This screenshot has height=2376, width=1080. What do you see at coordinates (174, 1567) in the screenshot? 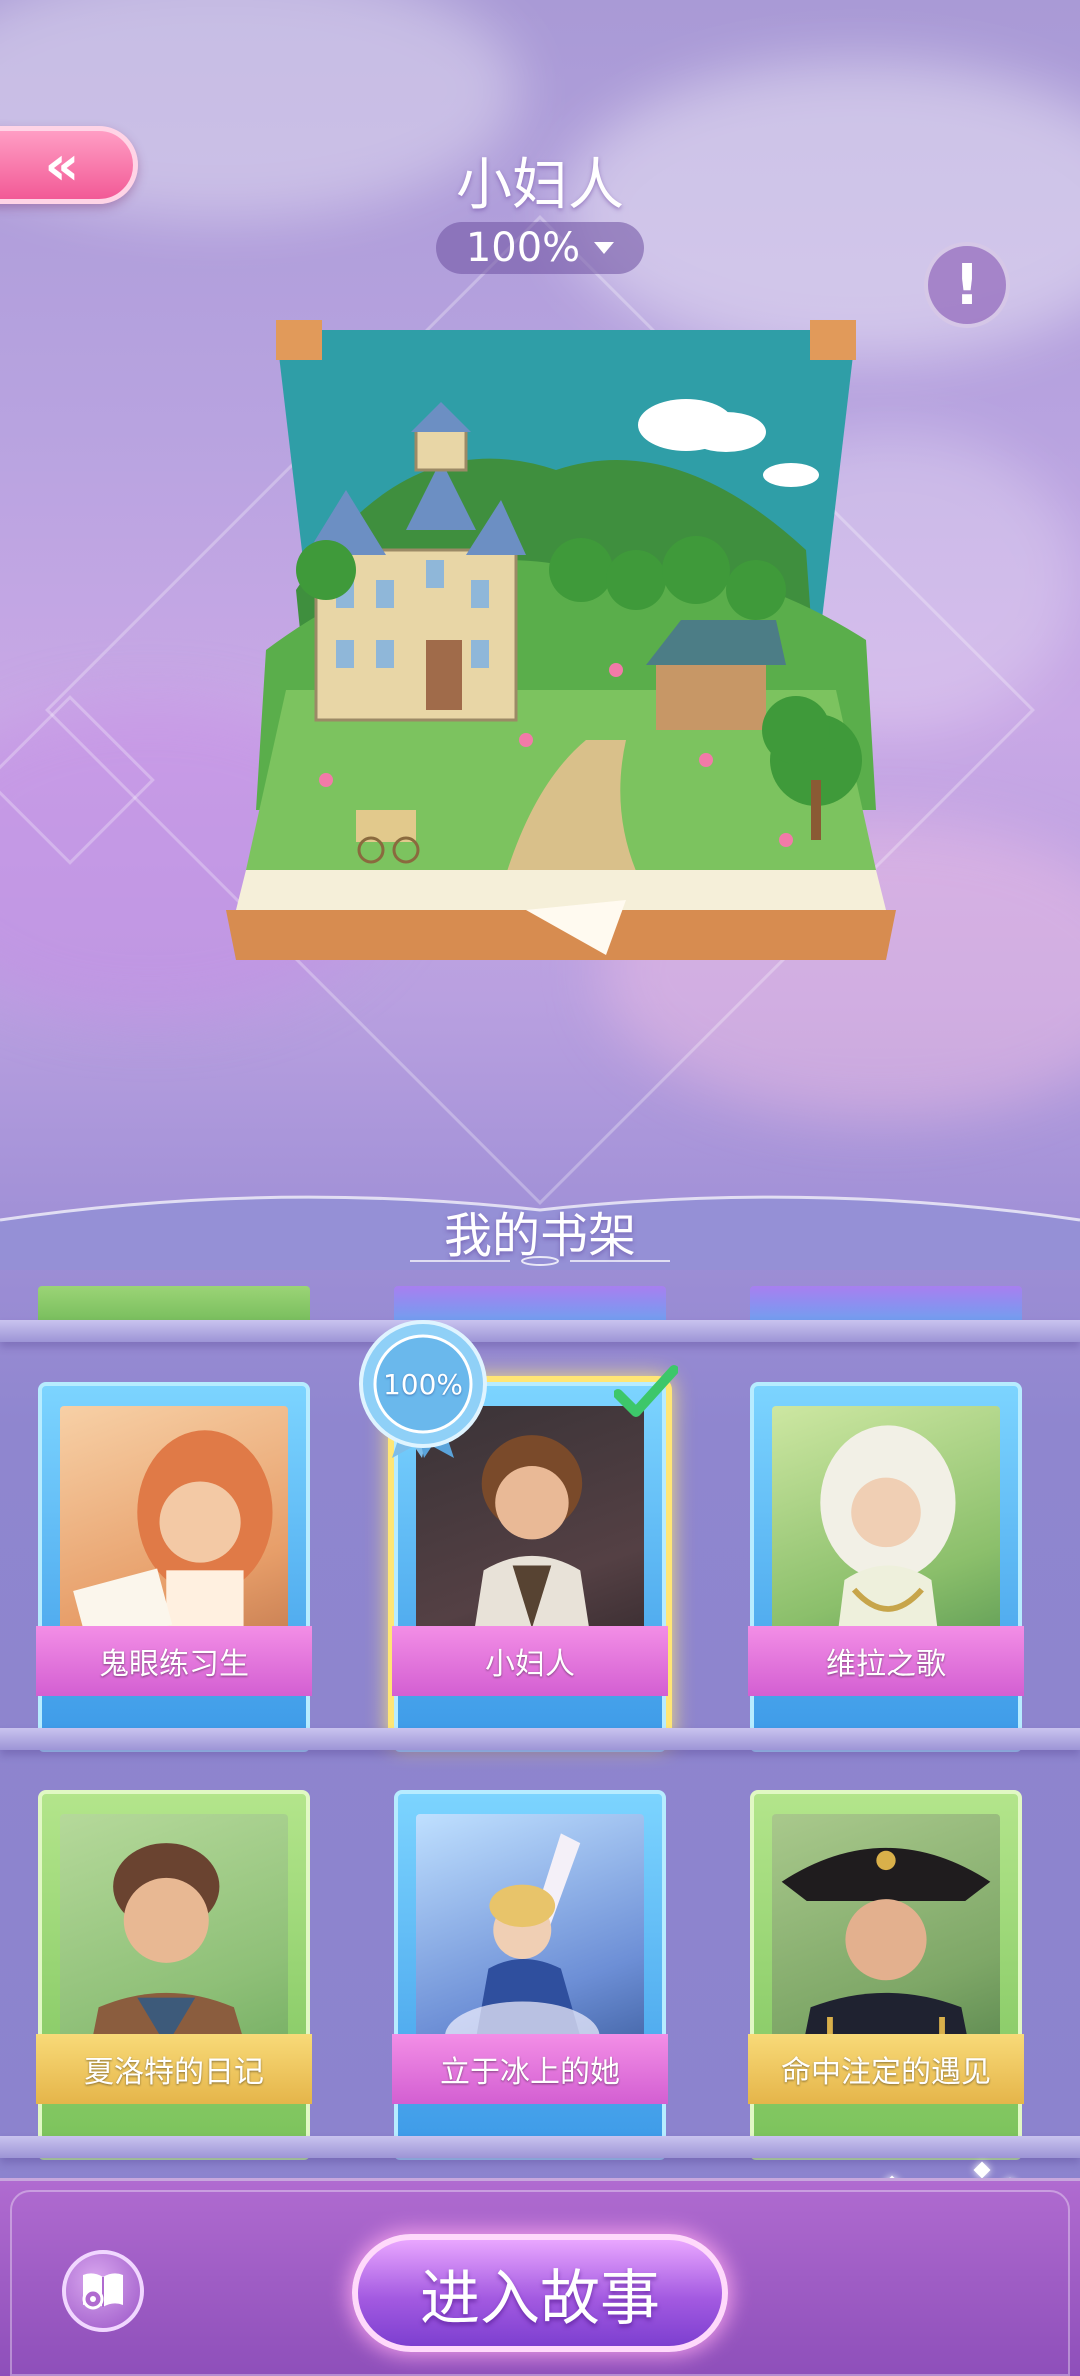
I see `book-card: 鬼眼练习生` at bounding box center [174, 1567].